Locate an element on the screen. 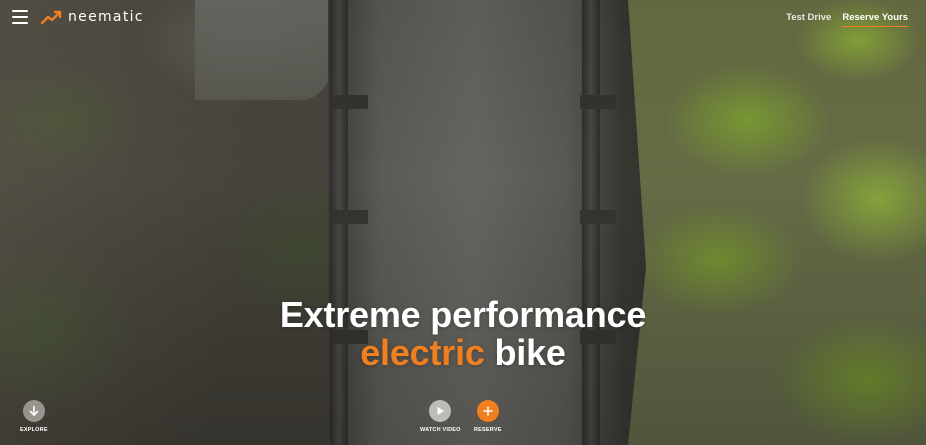 This screenshot has width=926, height=445. watch-video-circle is located at coordinates (440, 411).